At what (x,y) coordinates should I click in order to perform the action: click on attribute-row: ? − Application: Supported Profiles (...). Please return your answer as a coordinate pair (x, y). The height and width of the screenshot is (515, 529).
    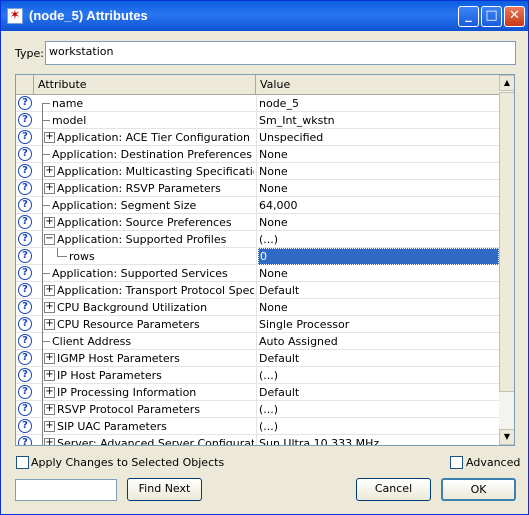
    Looking at the image, I should click on (257, 239).